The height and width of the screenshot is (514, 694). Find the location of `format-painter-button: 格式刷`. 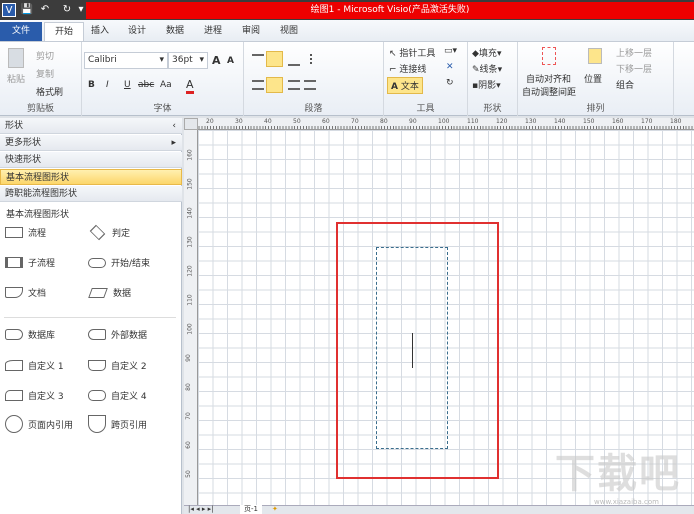

format-painter-button: 格式刷 is located at coordinates (49, 91).